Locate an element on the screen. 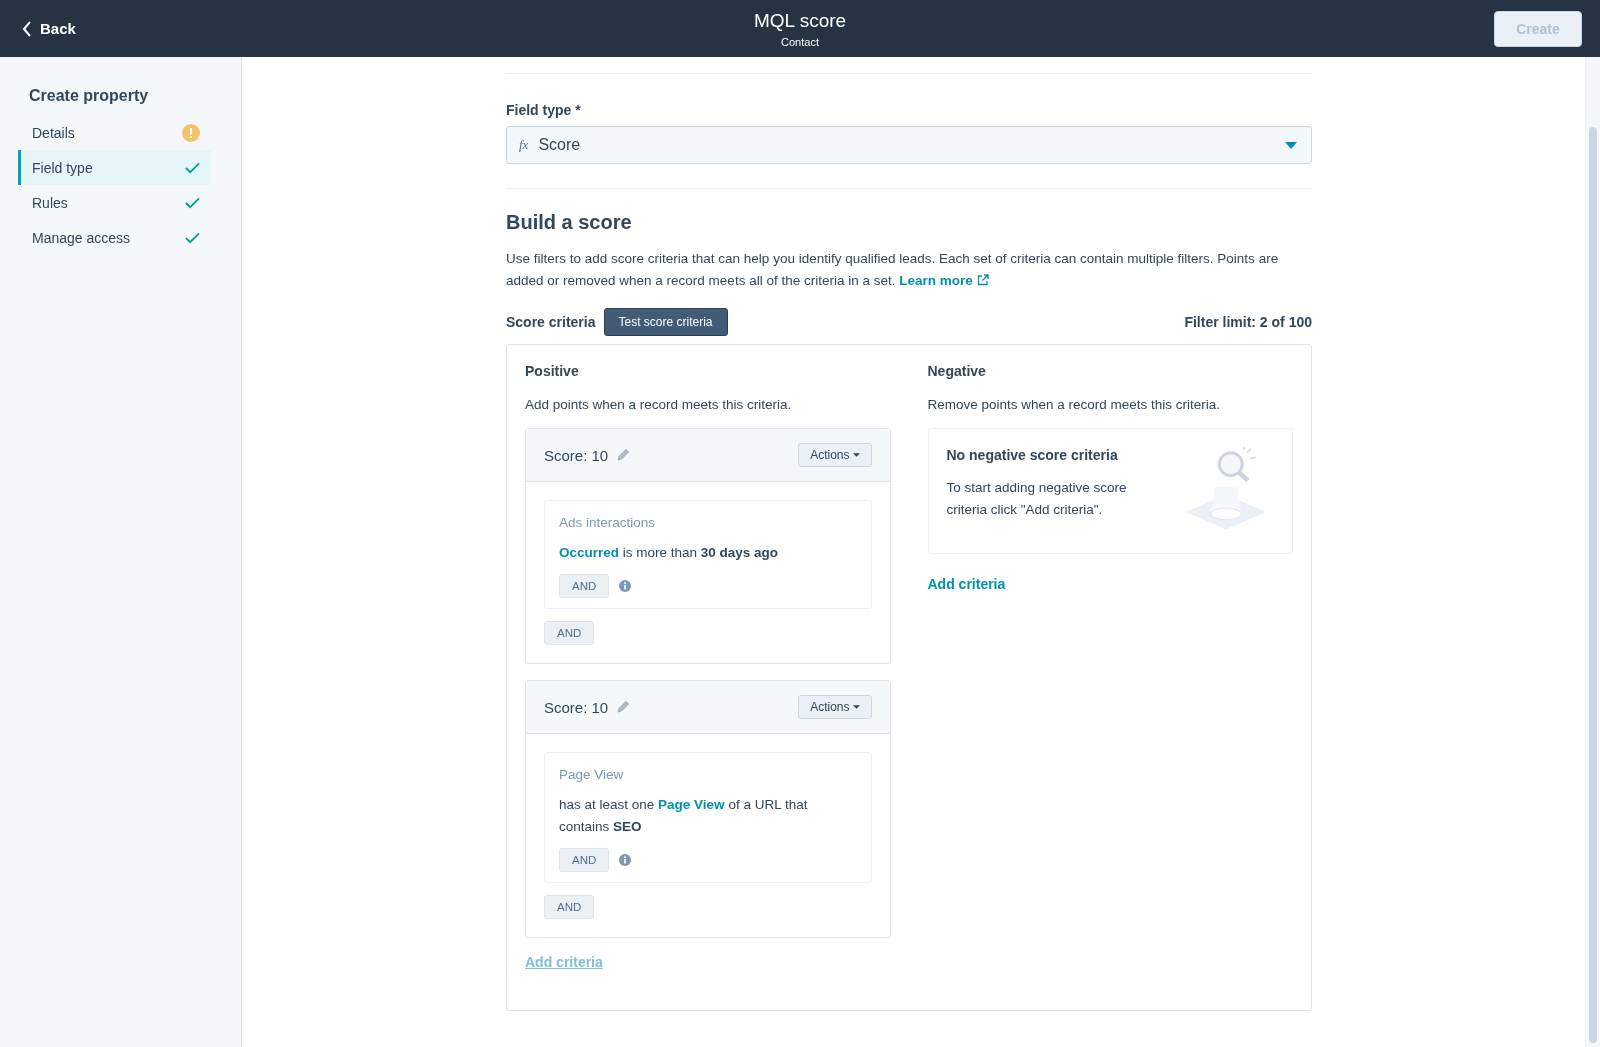  sidebar-title: Create property is located at coordinates (89, 96).